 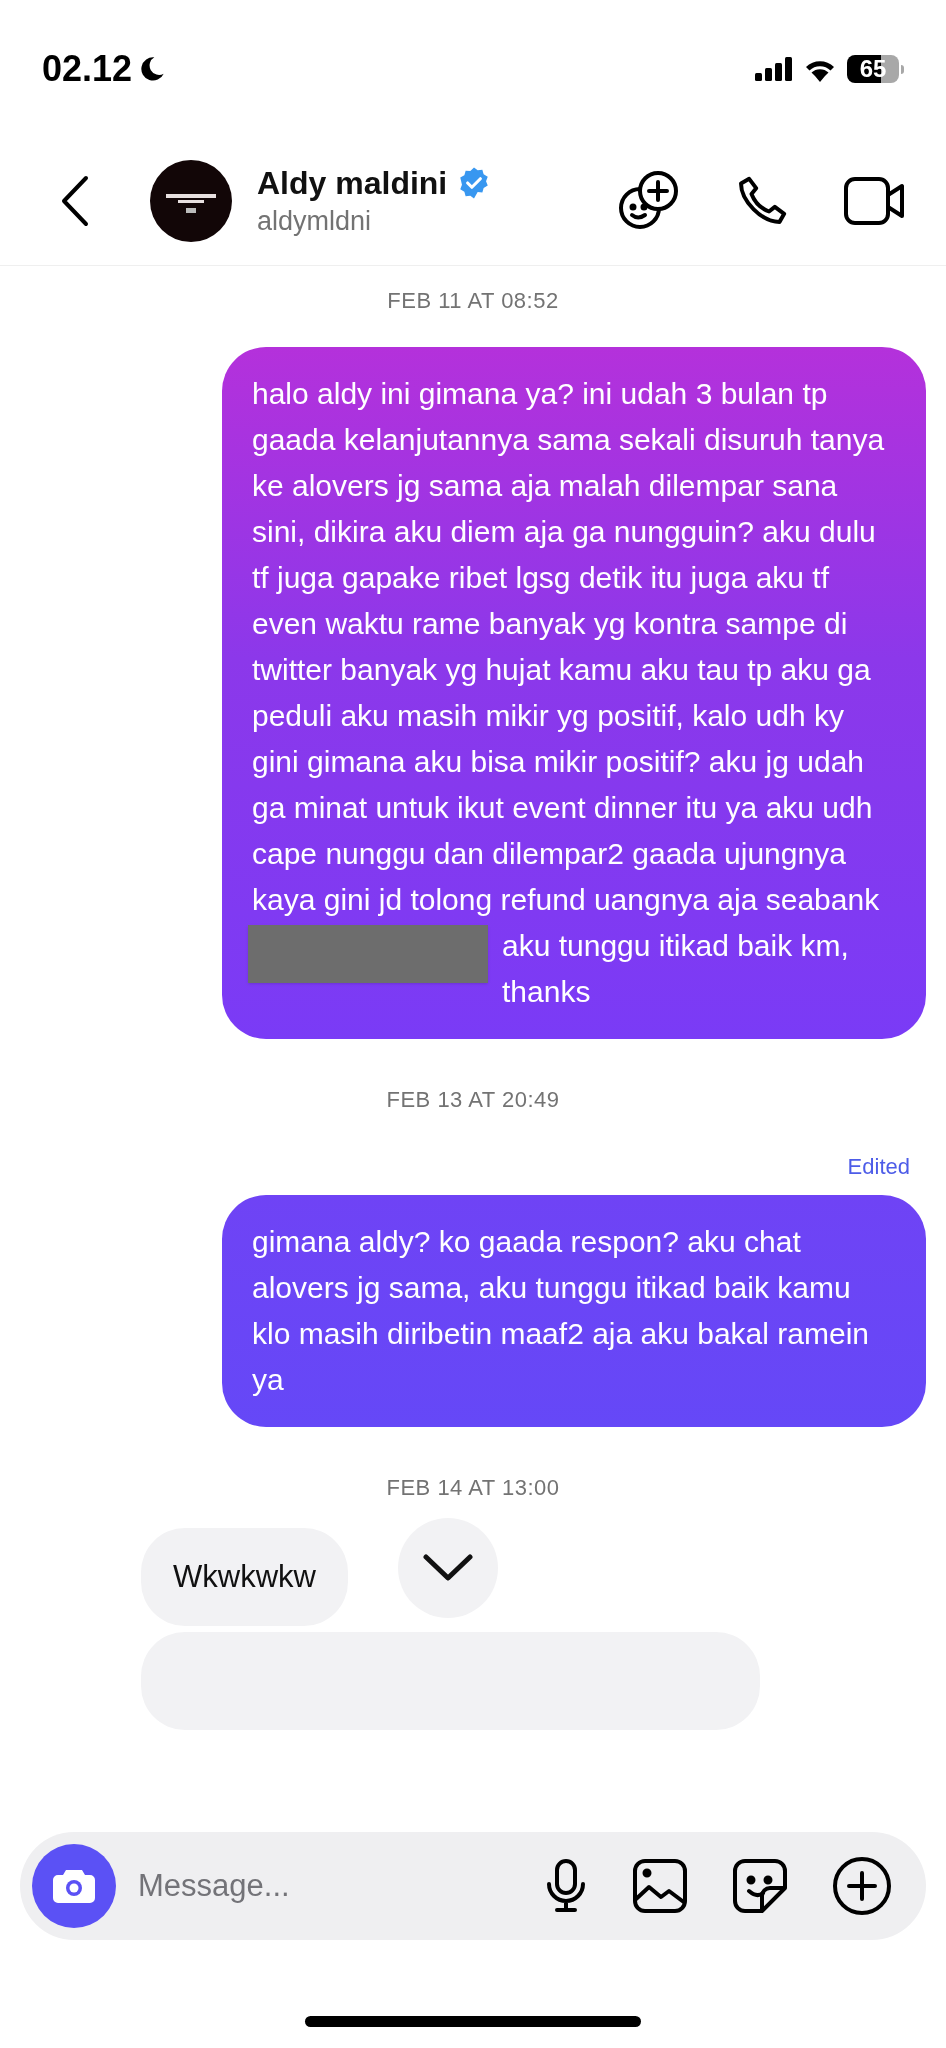 I want to click on back-icon, so click(x=75, y=200).